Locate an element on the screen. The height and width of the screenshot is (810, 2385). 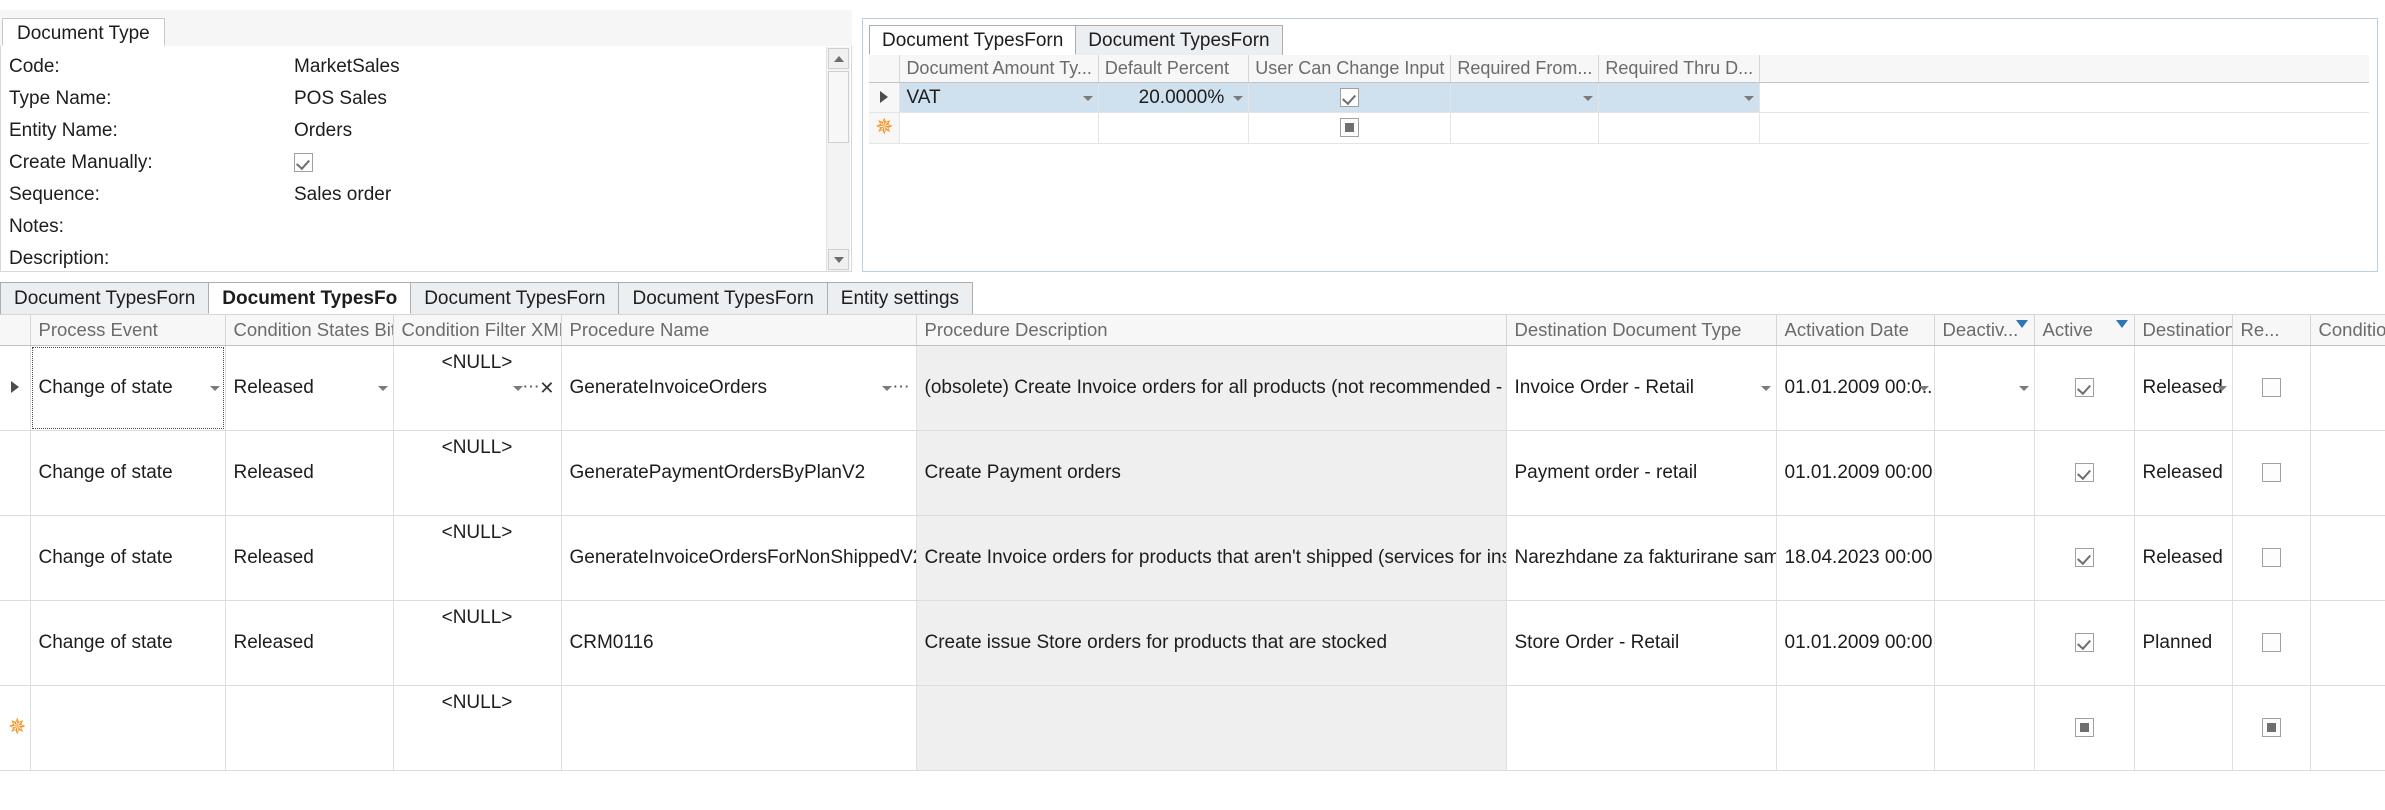
cell-condition-filter-xml: <NULL> ⋯ ✕ is located at coordinates (477, 388).